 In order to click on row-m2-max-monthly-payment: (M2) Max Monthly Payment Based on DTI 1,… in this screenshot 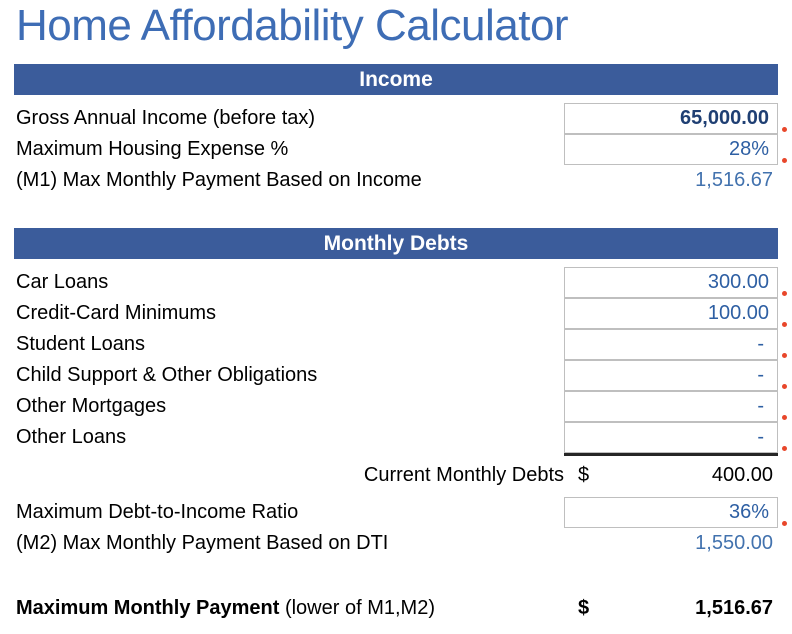, I will do `click(396, 543)`.